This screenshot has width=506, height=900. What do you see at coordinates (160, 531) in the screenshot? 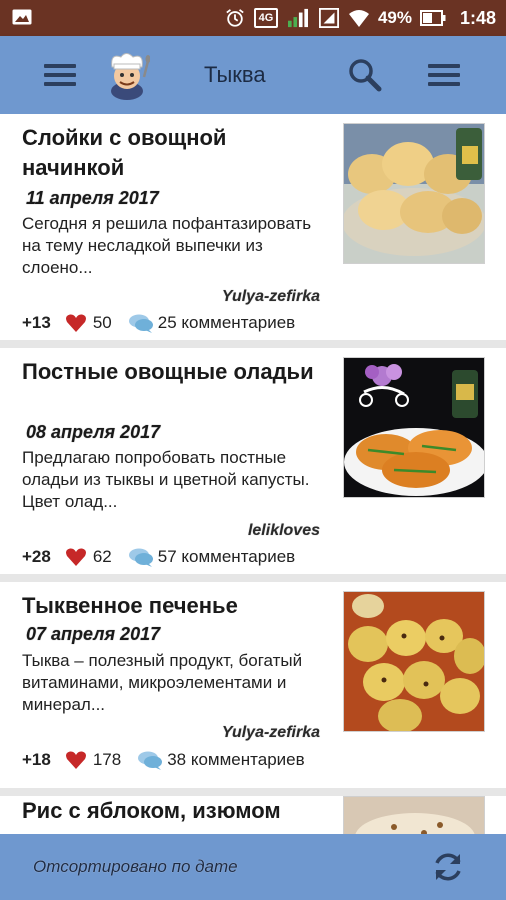
I see `recipe-author: lelikloves` at bounding box center [160, 531].